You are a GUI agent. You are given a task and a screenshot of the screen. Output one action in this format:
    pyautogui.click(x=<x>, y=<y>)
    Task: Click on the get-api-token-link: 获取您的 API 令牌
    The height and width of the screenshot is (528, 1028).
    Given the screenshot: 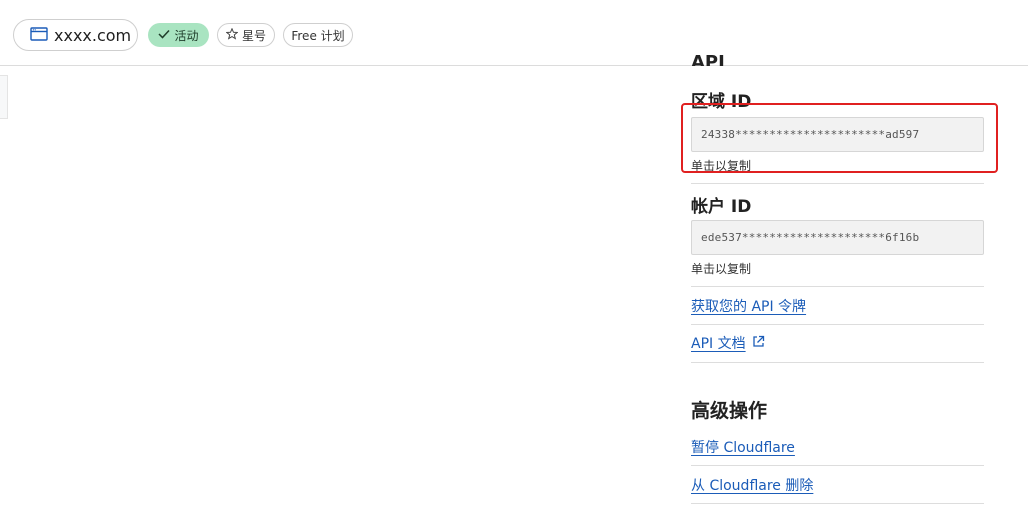 What is the action you would take?
    pyautogui.click(x=748, y=306)
    